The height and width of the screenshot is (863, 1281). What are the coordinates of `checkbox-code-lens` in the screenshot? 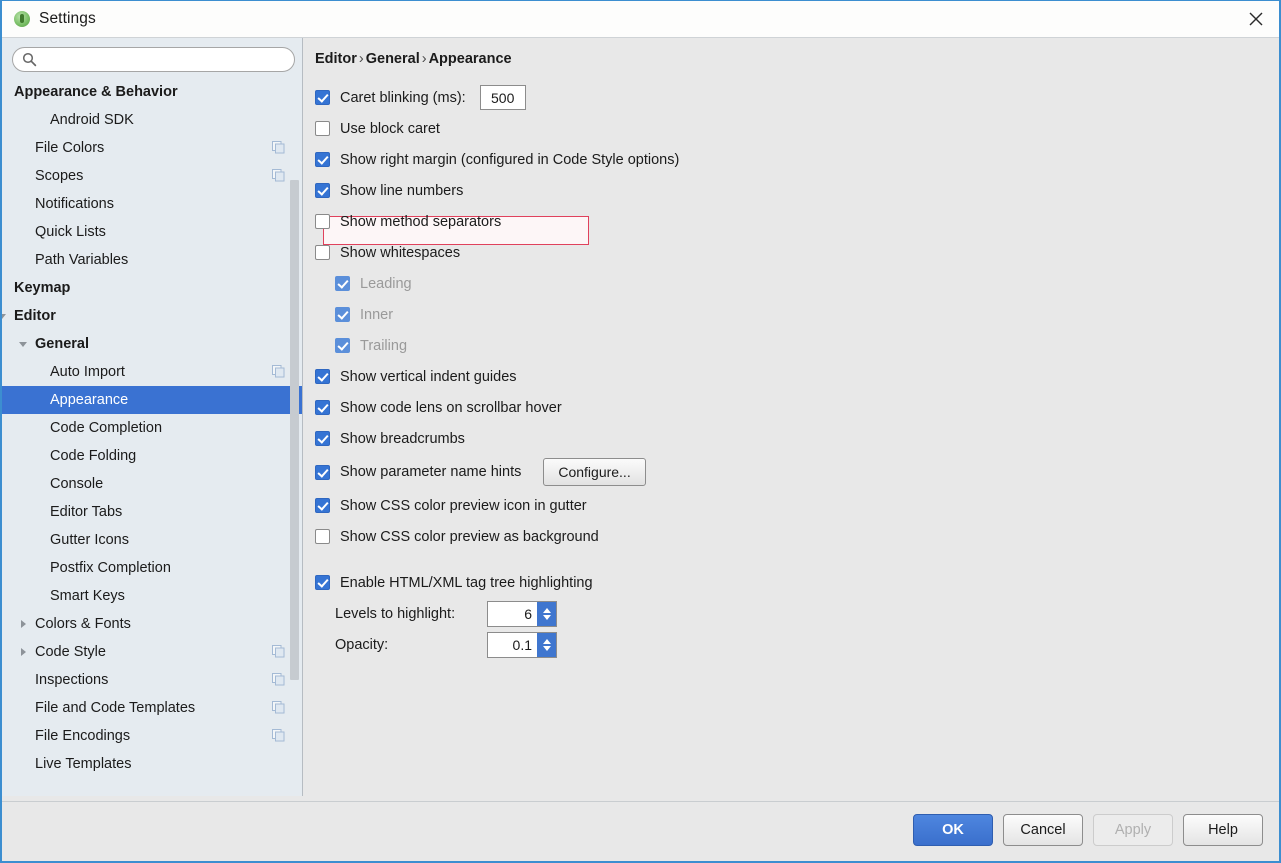 It's located at (322, 407).